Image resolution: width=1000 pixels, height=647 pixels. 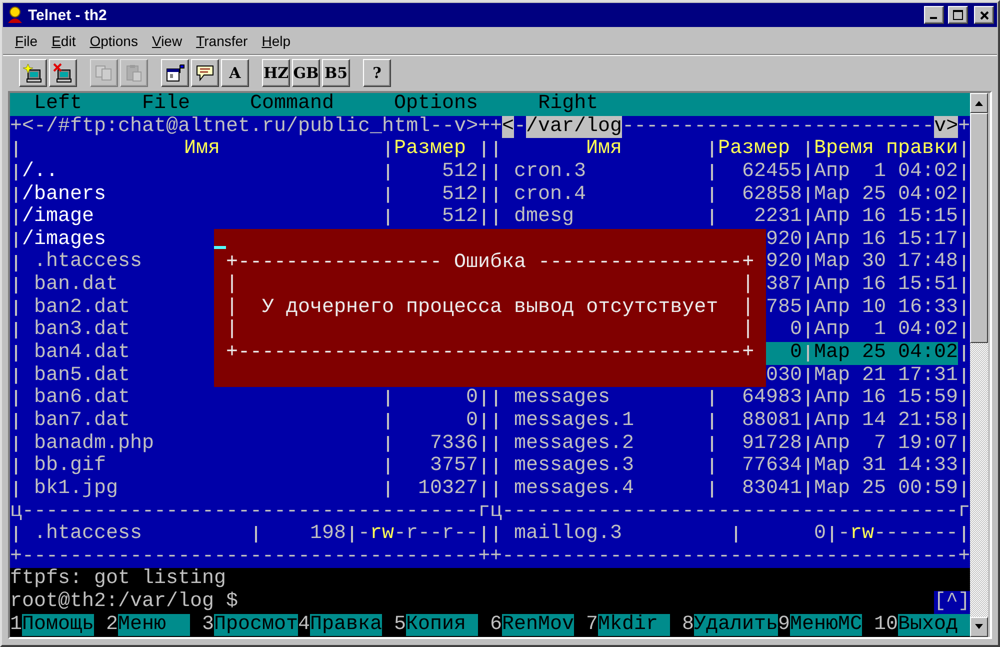 What do you see at coordinates (772, 444) in the screenshot?
I see `file-size: 91728` at bounding box center [772, 444].